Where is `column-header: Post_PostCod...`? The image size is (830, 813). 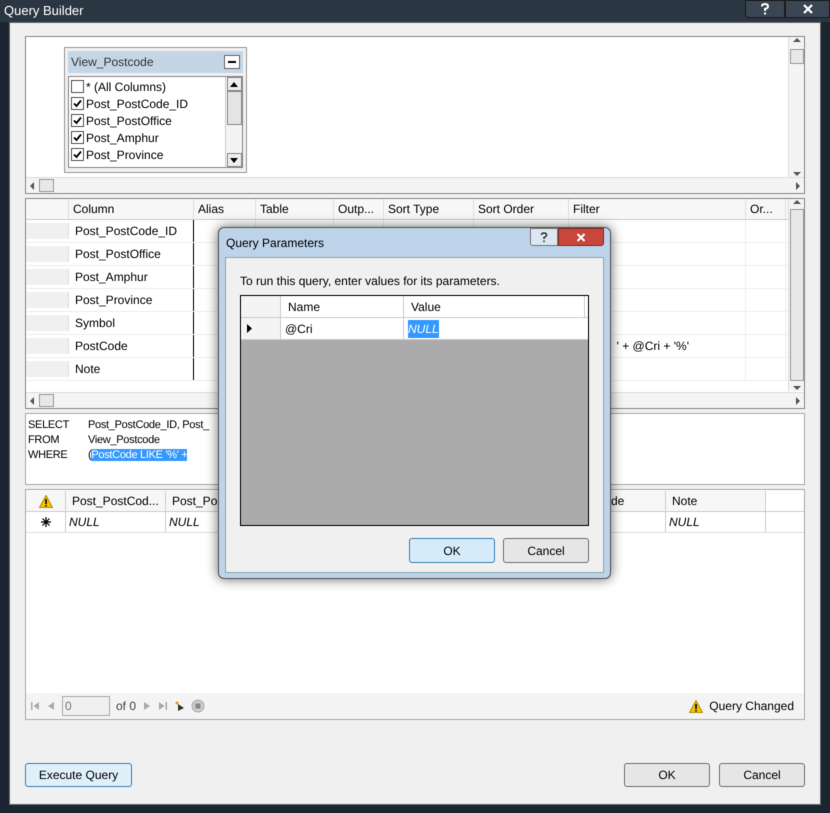 column-header: Post_PostCod... is located at coordinates (116, 501).